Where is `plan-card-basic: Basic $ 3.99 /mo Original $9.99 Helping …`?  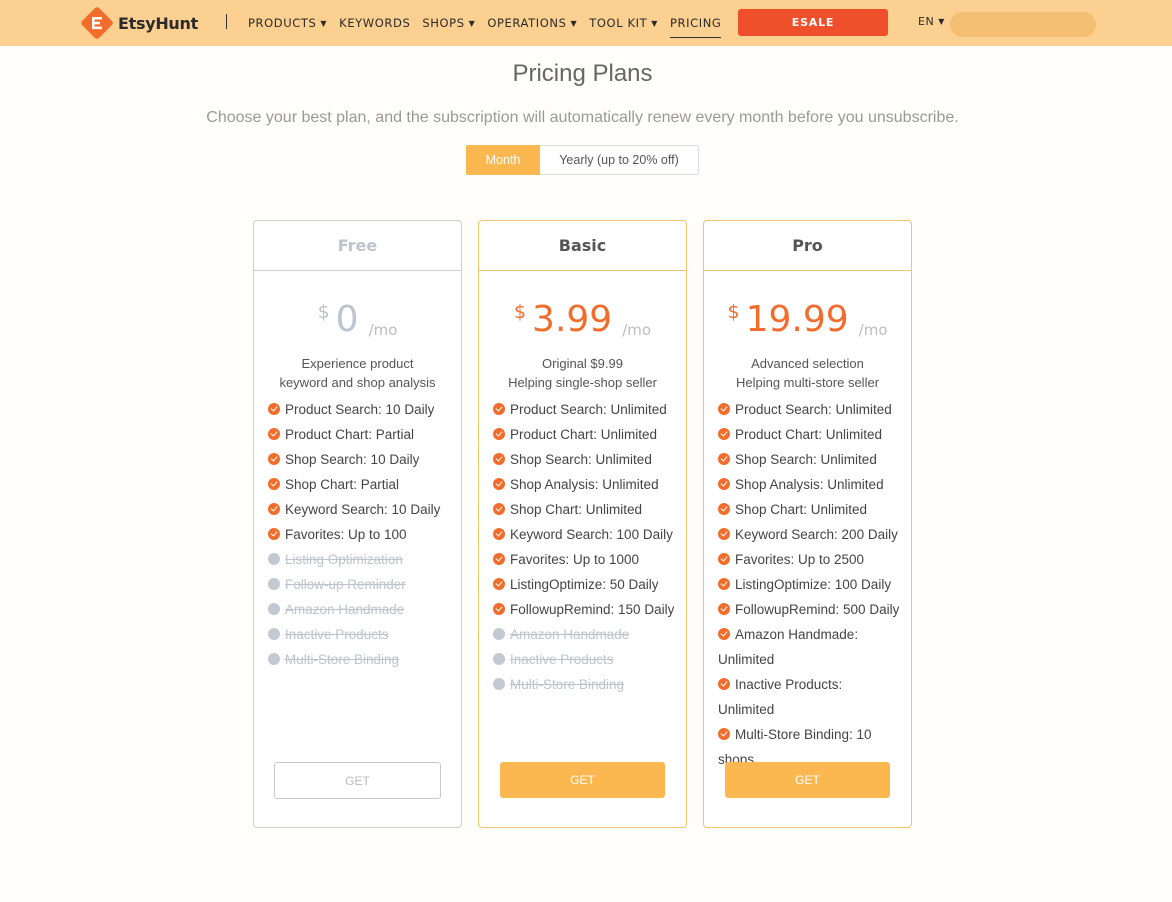
plan-card-basic: Basic $ 3.99 /mo Original $9.99 Helping … is located at coordinates (582, 524).